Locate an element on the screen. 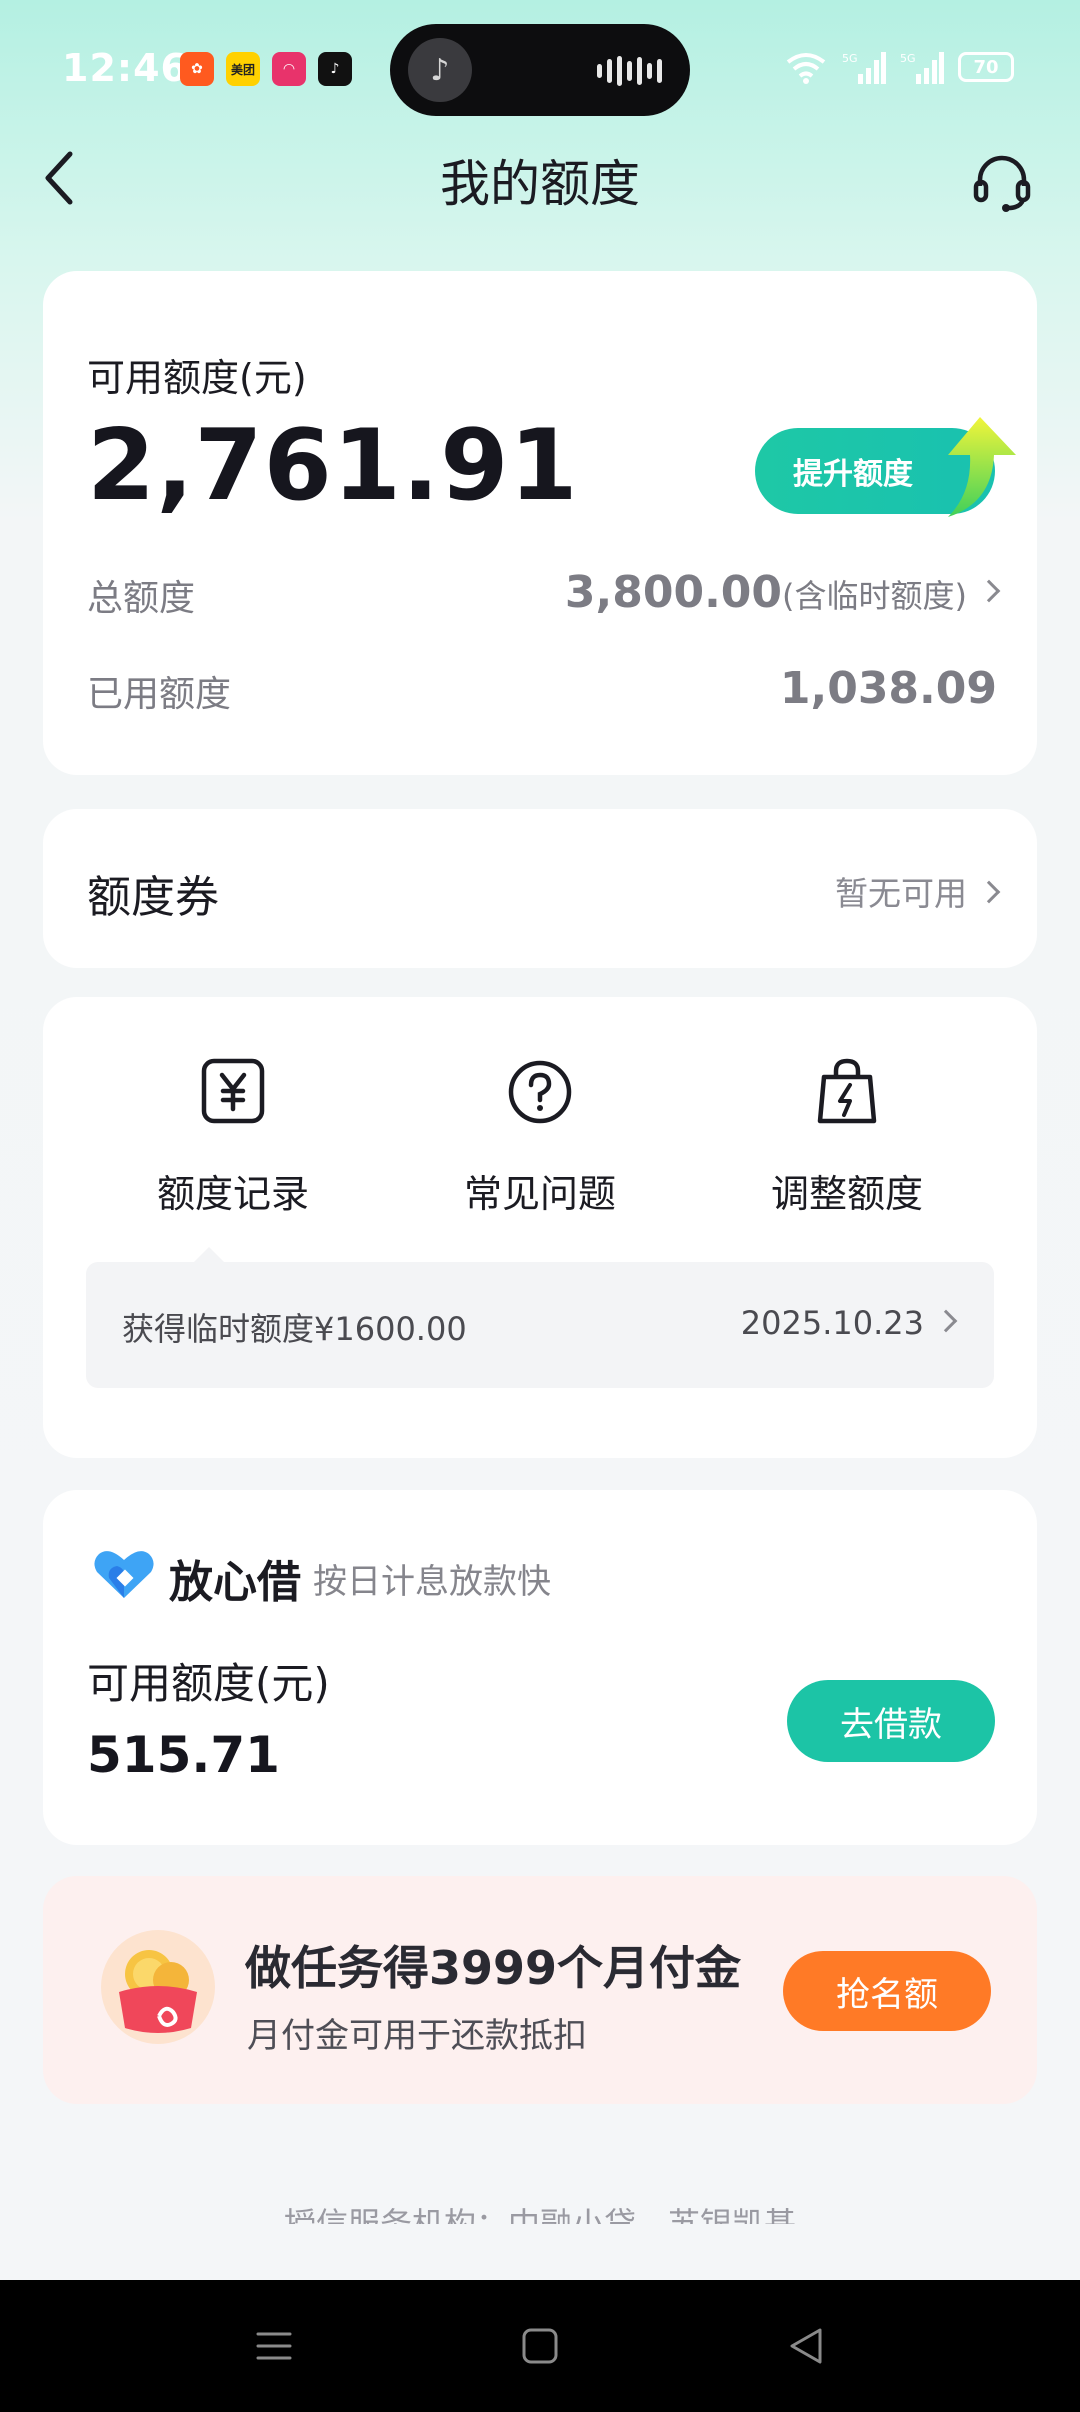 Image resolution: width=1080 pixels, height=2412 pixels. coupon-status: 暂无可用 is located at coordinates (918, 891).